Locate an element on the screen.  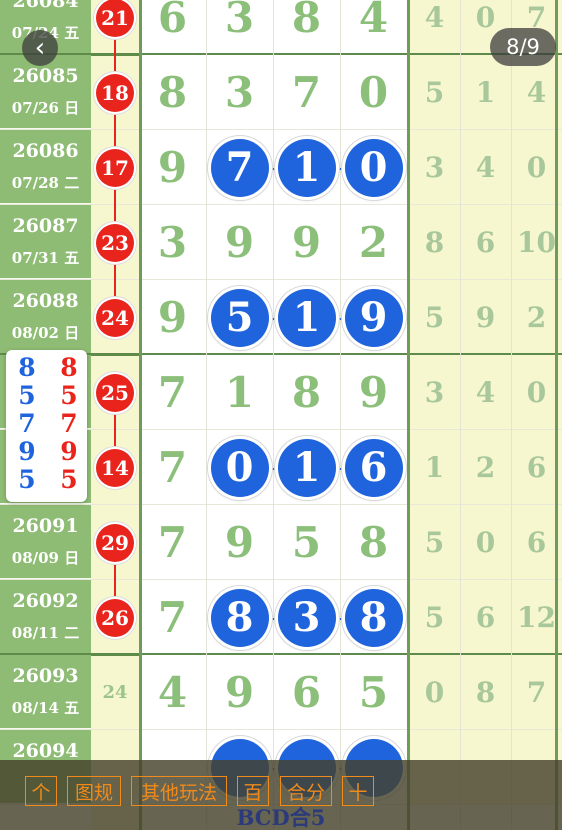
draw-number: 26085 is located at coordinates (45, 76).